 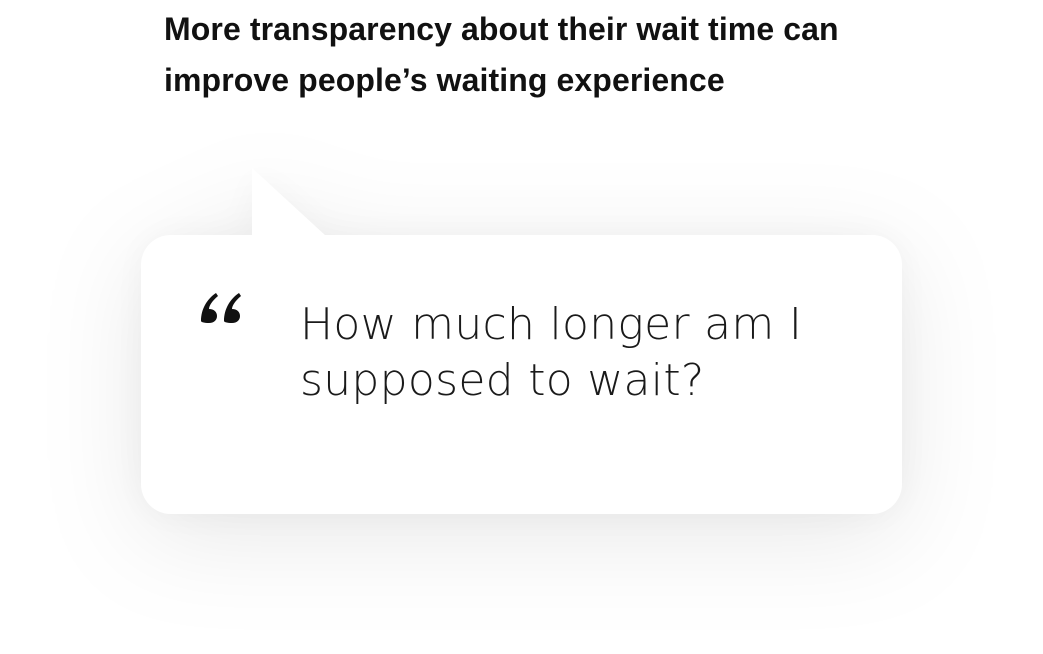 I want to click on quote-text: How much longer am I supposed to wait?, so click(x=551, y=352).